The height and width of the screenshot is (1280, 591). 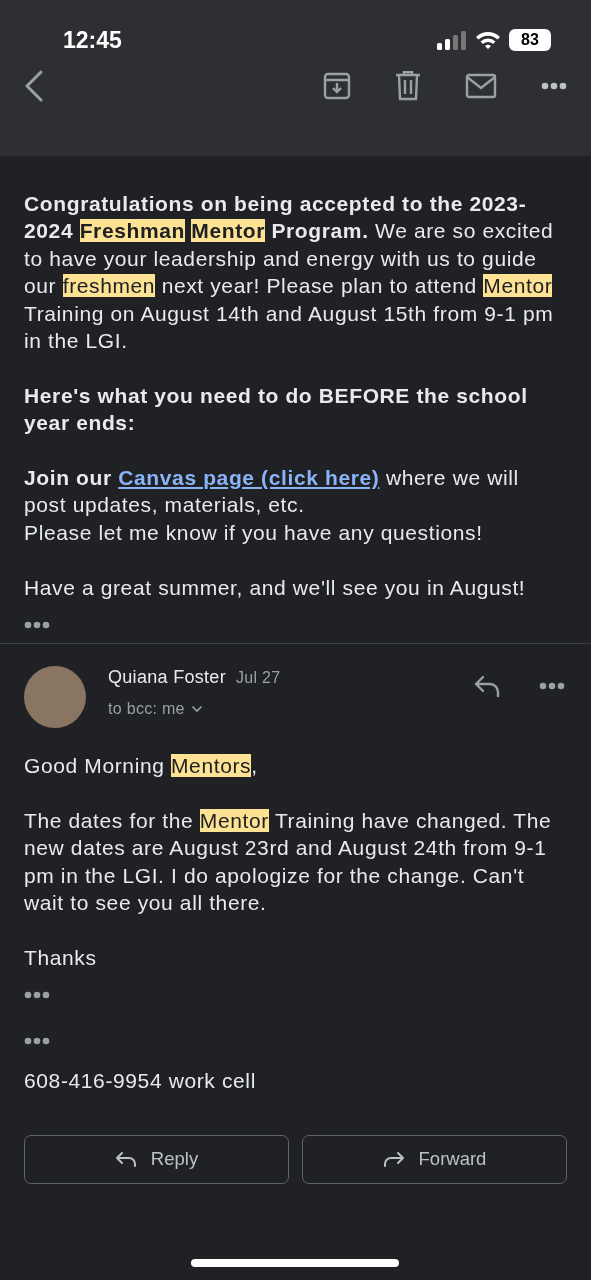 What do you see at coordinates (530, 40) in the screenshot?
I see `battery-indicator: 83` at bounding box center [530, 40].